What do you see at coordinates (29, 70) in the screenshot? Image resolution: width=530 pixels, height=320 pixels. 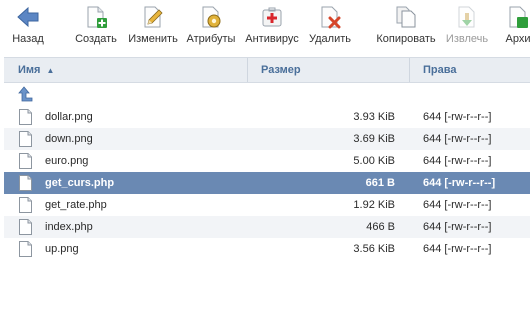 I see `column-name-label: Имя` at bounding box center [29, 70].